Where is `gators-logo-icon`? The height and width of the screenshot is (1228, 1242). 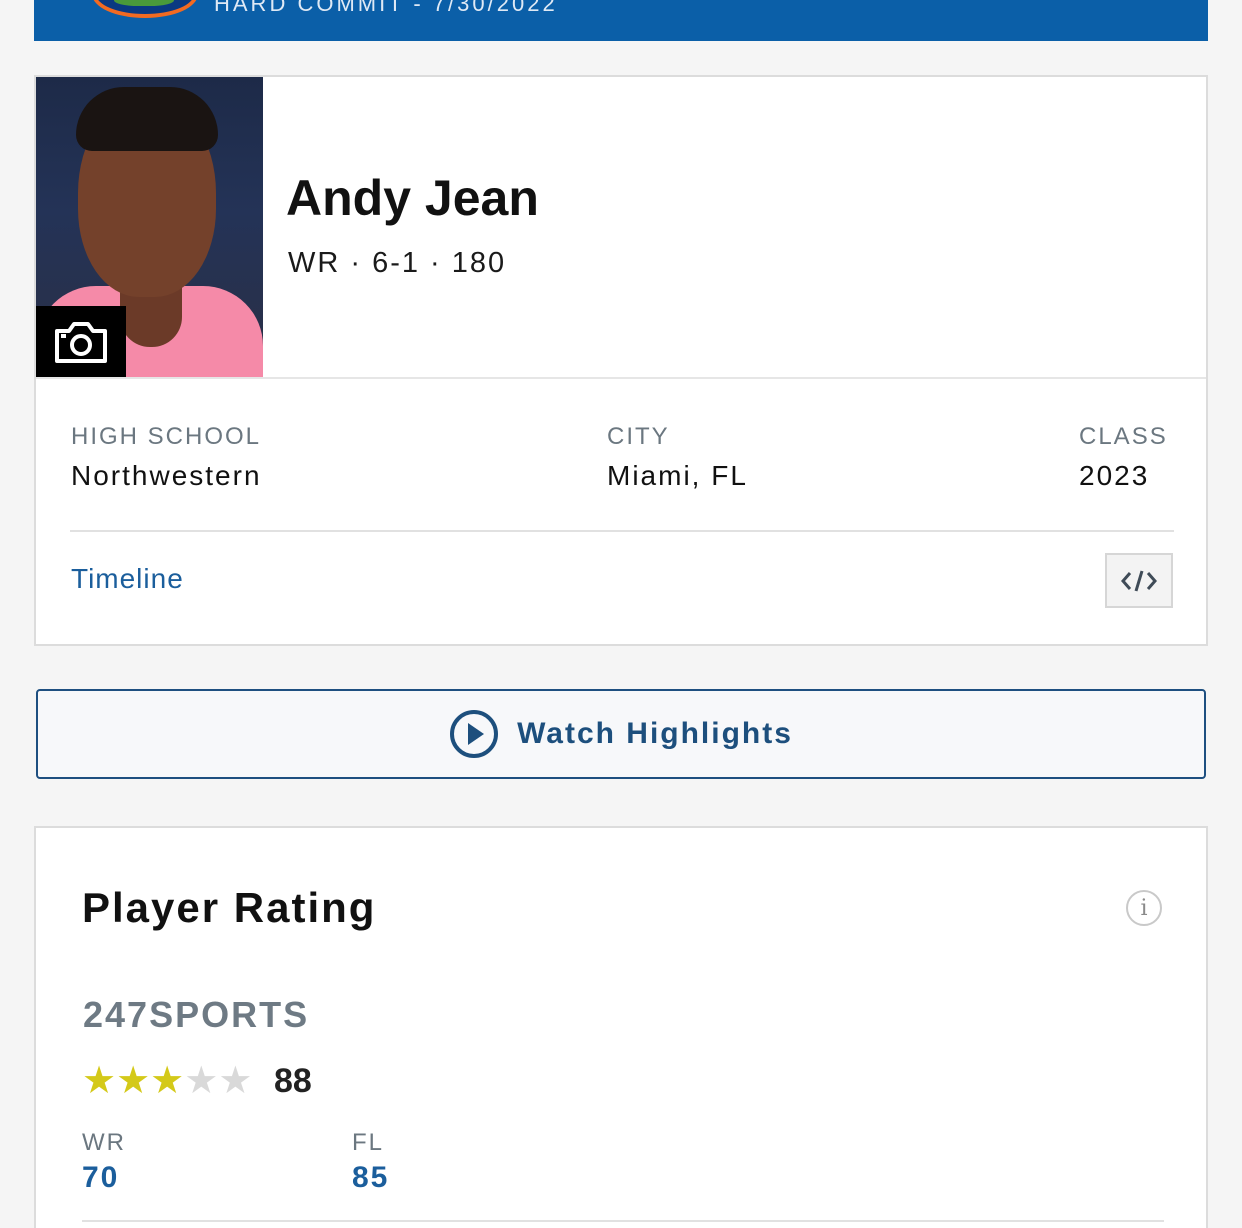
gators-logo-icon is located at coordinates (145, 9).